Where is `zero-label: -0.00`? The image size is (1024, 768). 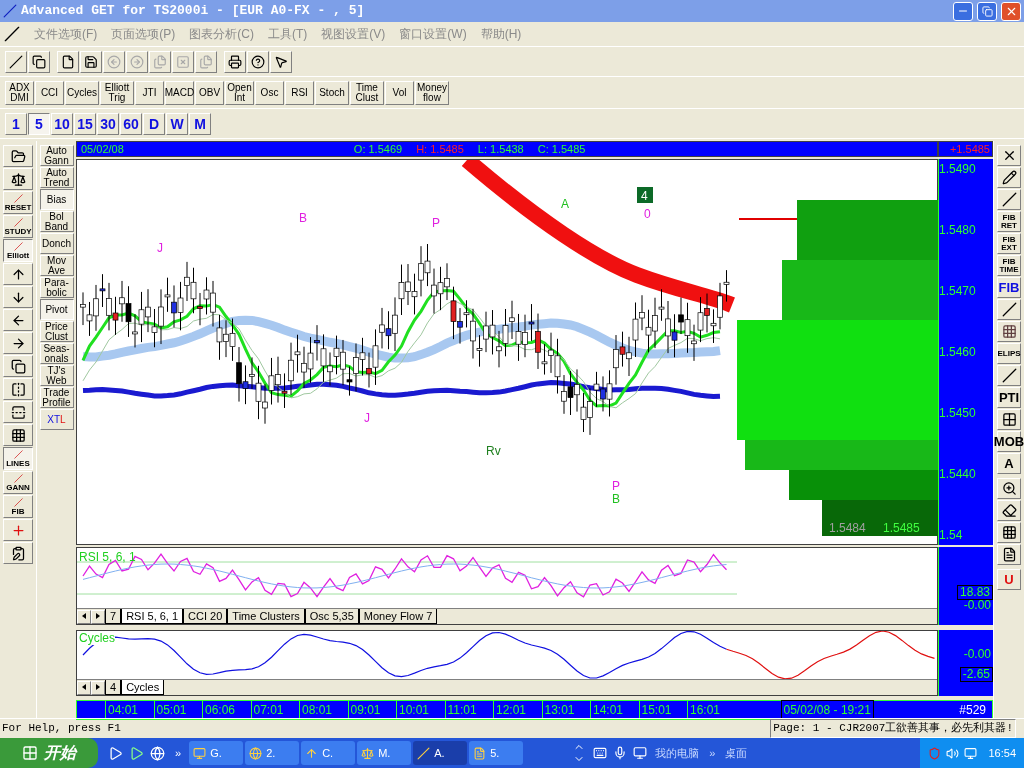 zero-label: -0.00 is located at coordinates (977, 654).